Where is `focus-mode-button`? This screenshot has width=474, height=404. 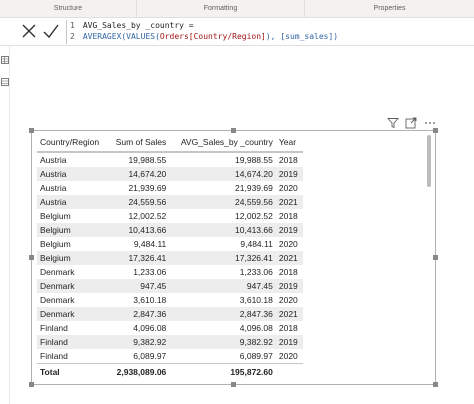
focus-mode-button is located at coordinates (411, 122).